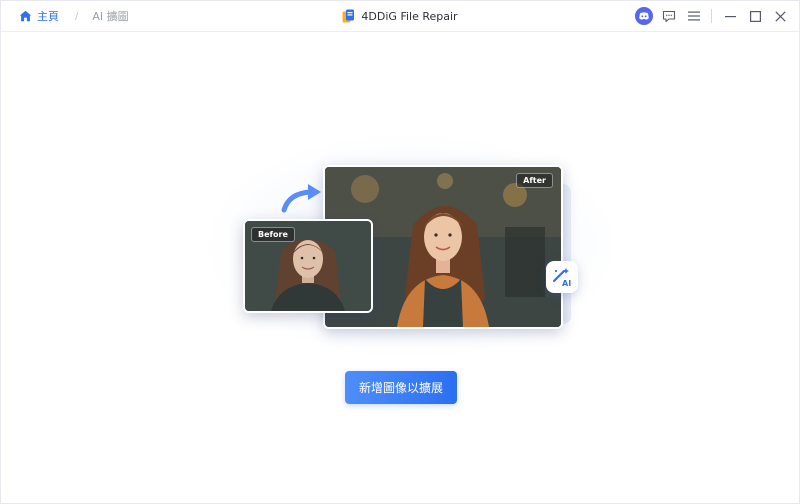 The height and width of the screenshot is (504, 800). I want to click on menu-icon, so click(694, 16).